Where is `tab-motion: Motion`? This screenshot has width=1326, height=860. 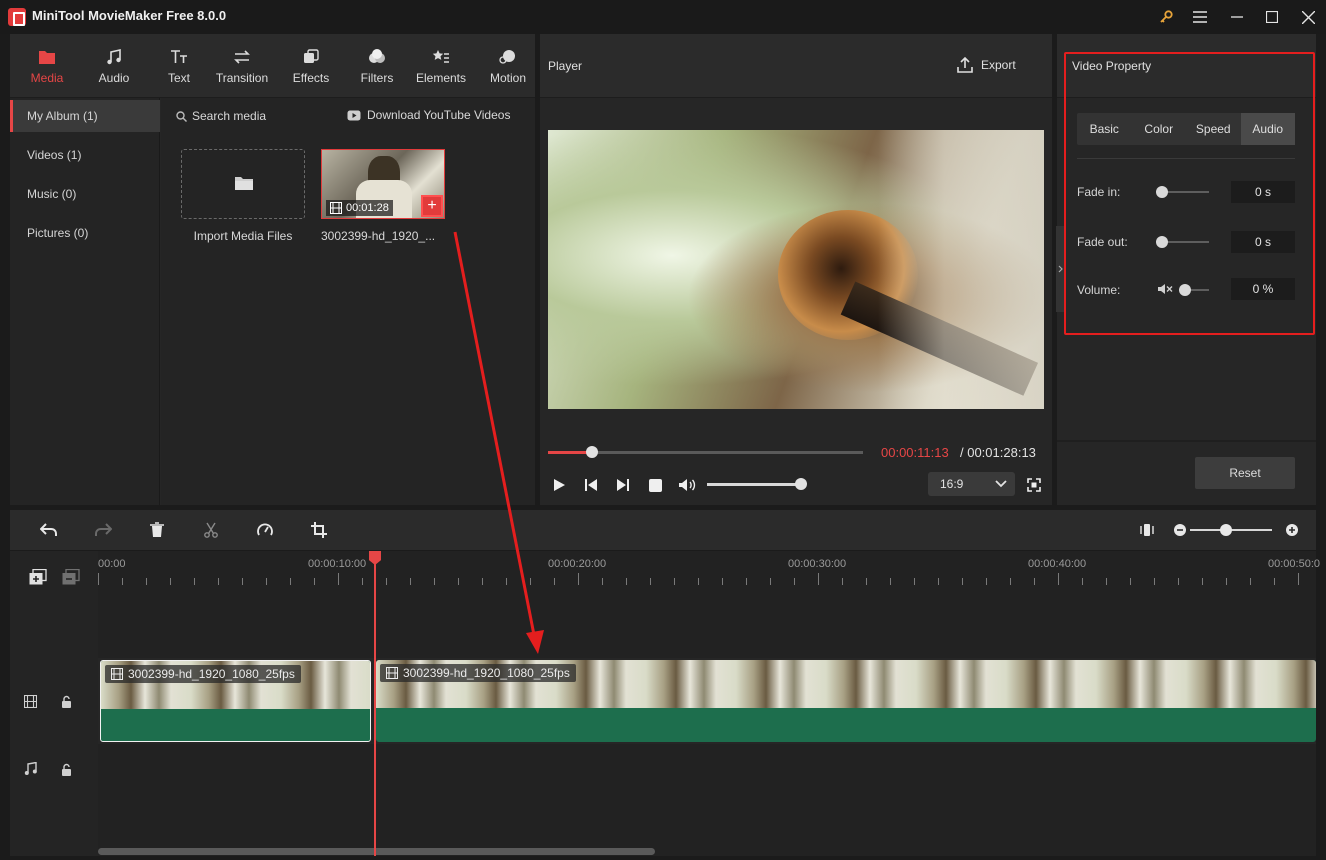 tab-motion: Motion is located at coordinates (508, 66).